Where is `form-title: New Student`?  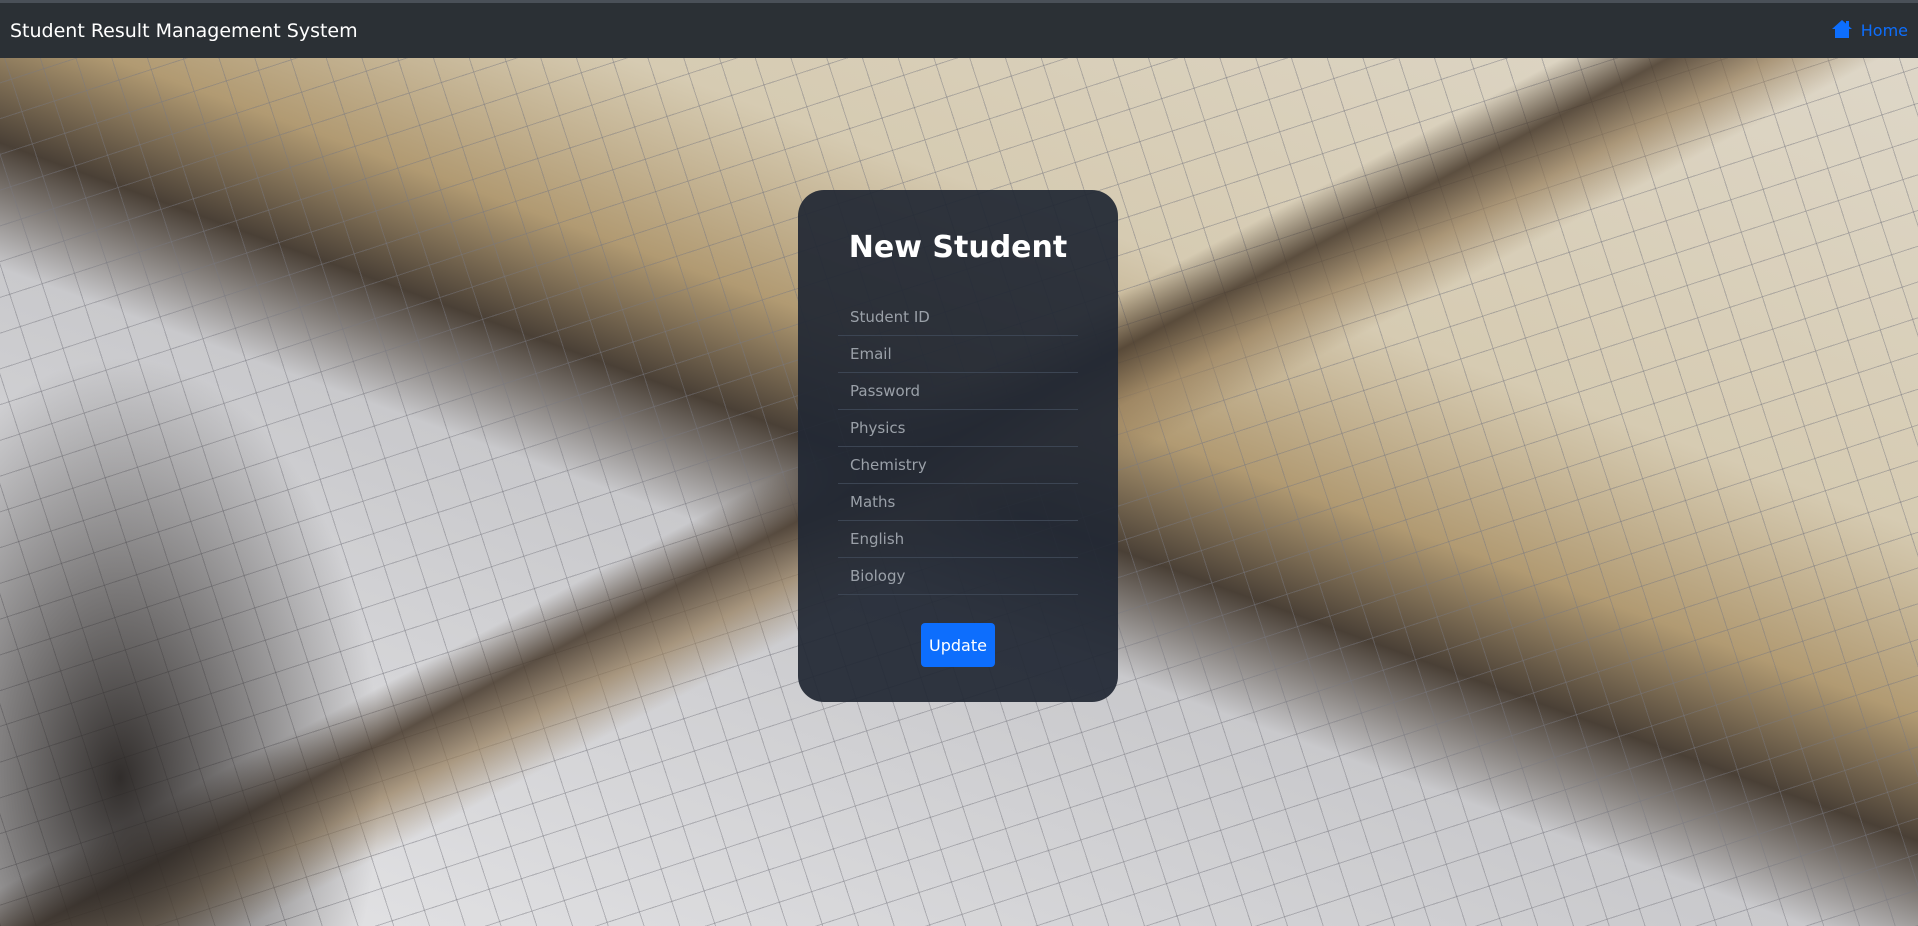
form-title: New Student is located at coordinates (958, 247).